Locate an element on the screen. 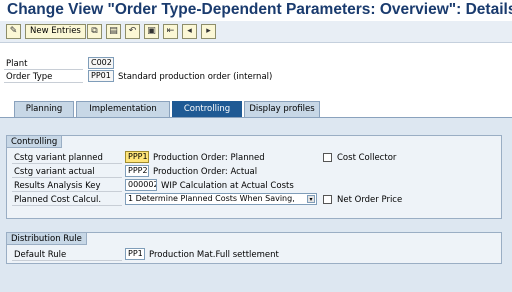 This screenshot has height=292, width=512. default-rule-description: Production Mat.Full settlement is located at coordinates (214, 255).